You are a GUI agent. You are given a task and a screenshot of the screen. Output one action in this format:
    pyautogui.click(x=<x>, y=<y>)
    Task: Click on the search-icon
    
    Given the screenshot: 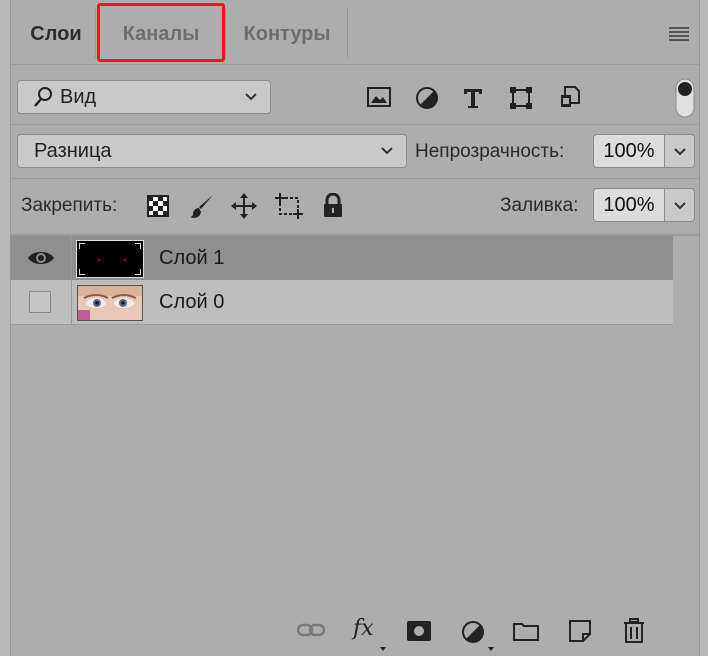 What is the action you would take?
    pyautogui.click(x=43, y=102)
    